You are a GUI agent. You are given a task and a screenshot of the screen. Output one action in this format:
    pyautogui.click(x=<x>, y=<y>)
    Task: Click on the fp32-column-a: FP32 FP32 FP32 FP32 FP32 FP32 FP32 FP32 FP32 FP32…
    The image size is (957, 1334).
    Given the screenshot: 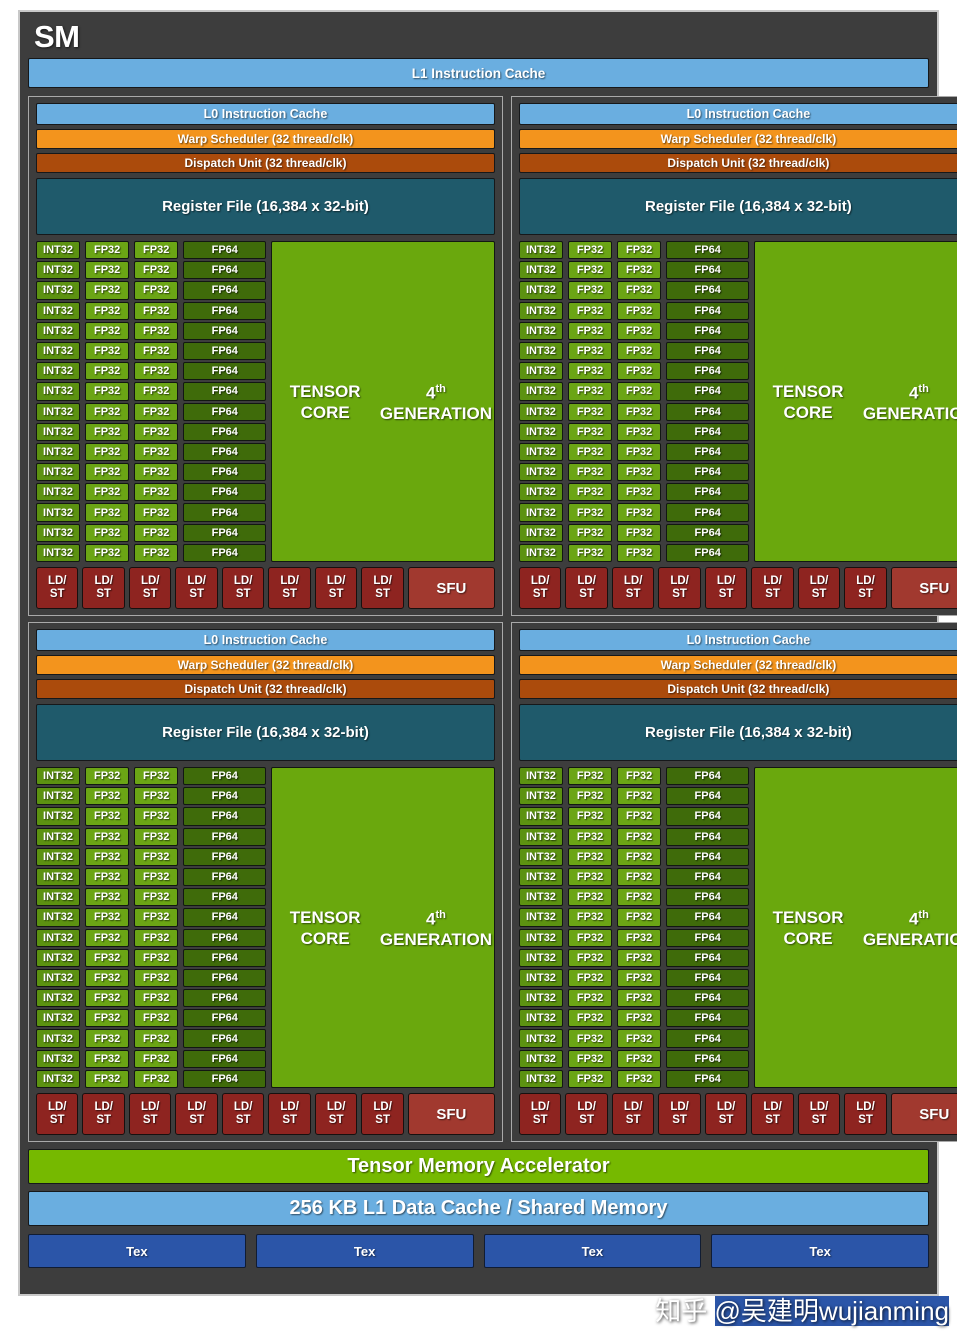 What is the action you would take?
    pyautogui.click(x=590, y=927)
    